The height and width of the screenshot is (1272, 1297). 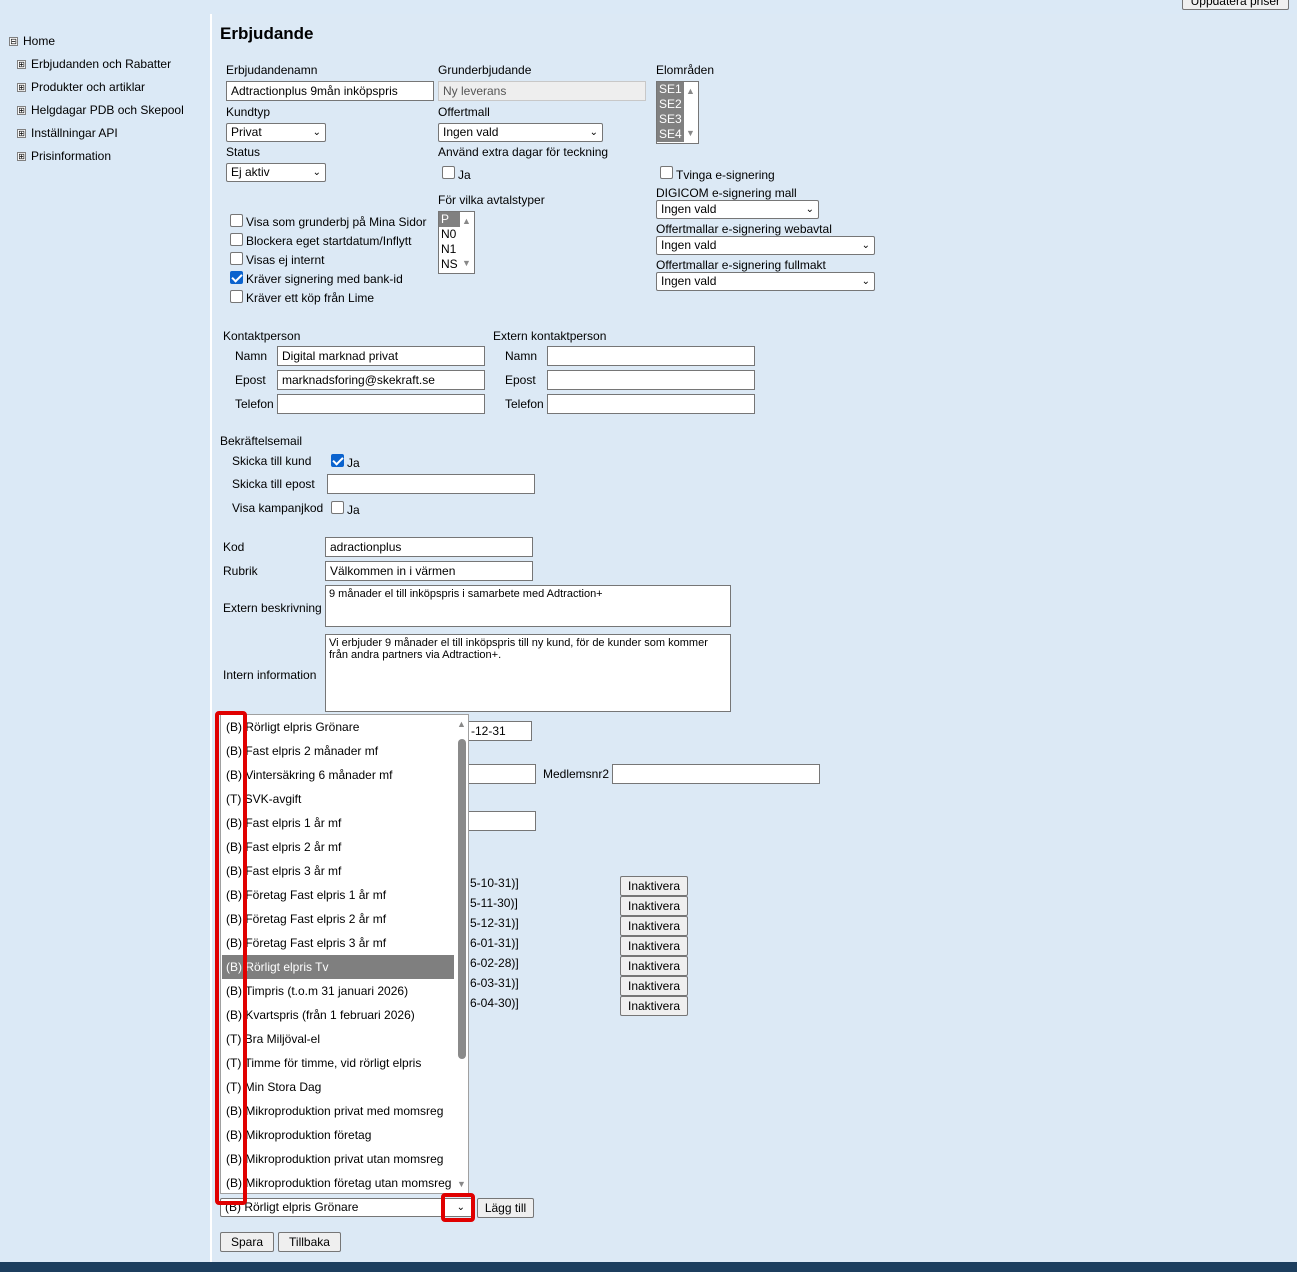 I want to click on medlemsnr2-input, so click(x=716, y=774).